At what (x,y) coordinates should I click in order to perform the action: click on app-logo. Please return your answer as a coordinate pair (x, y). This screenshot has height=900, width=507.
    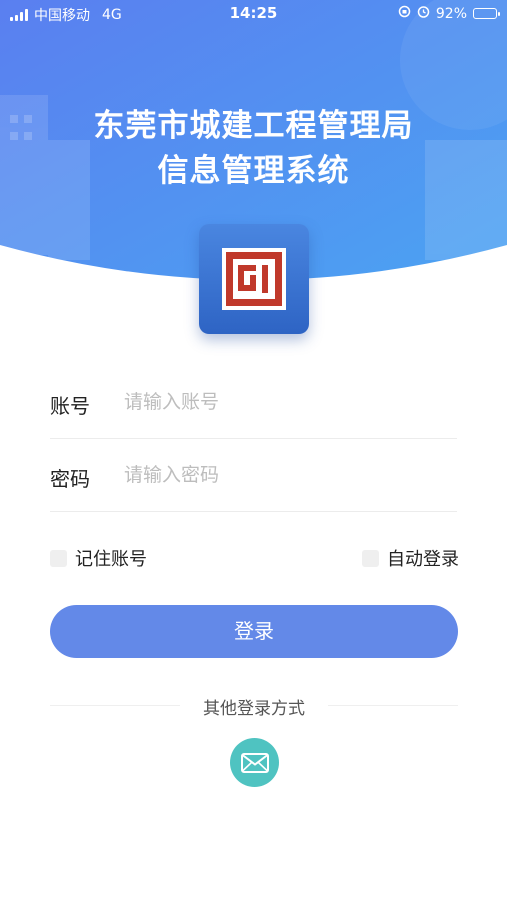
    Looking at the image, I should click on (254, 279).